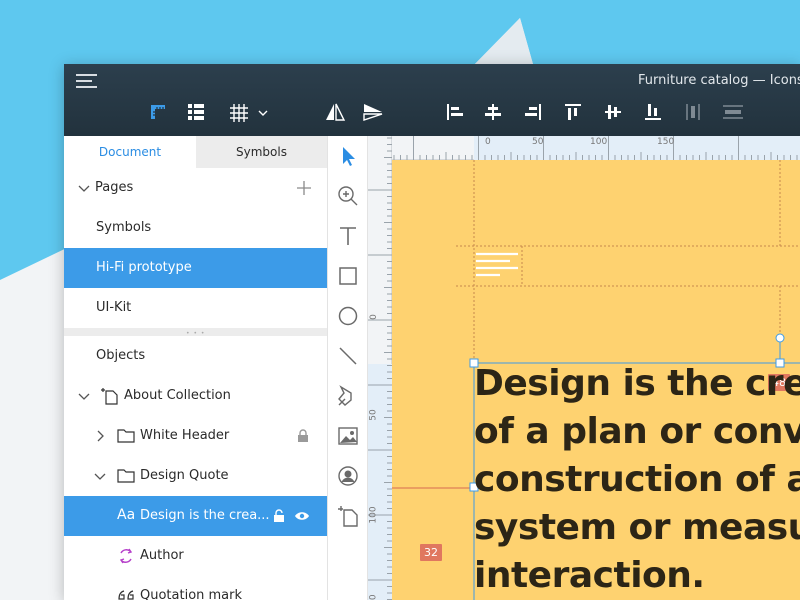 Image resolution: width=800 pixels, height=600 pixels. Describe the element at coordinates (693, 112) in the screenshot. I see `distribute-horizontal-icon` at that location.